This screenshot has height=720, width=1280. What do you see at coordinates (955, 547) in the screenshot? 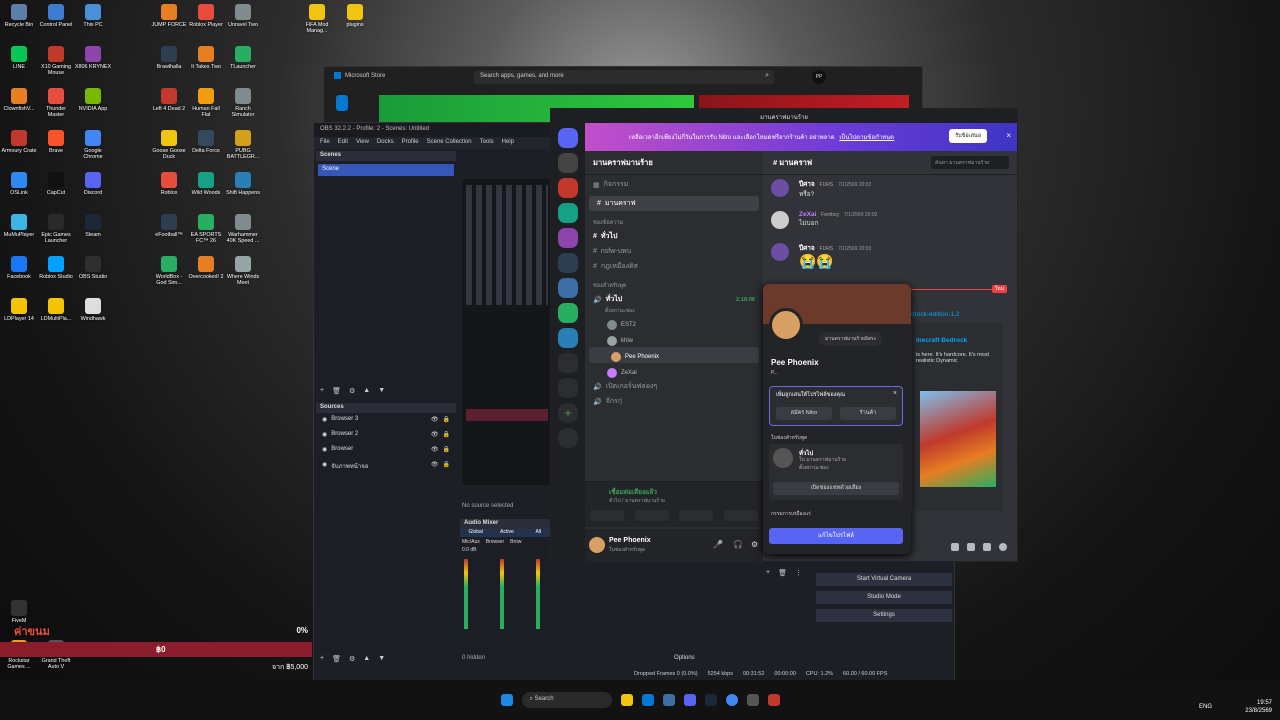
I see `gift-icon` at bounding box center [955, 547].